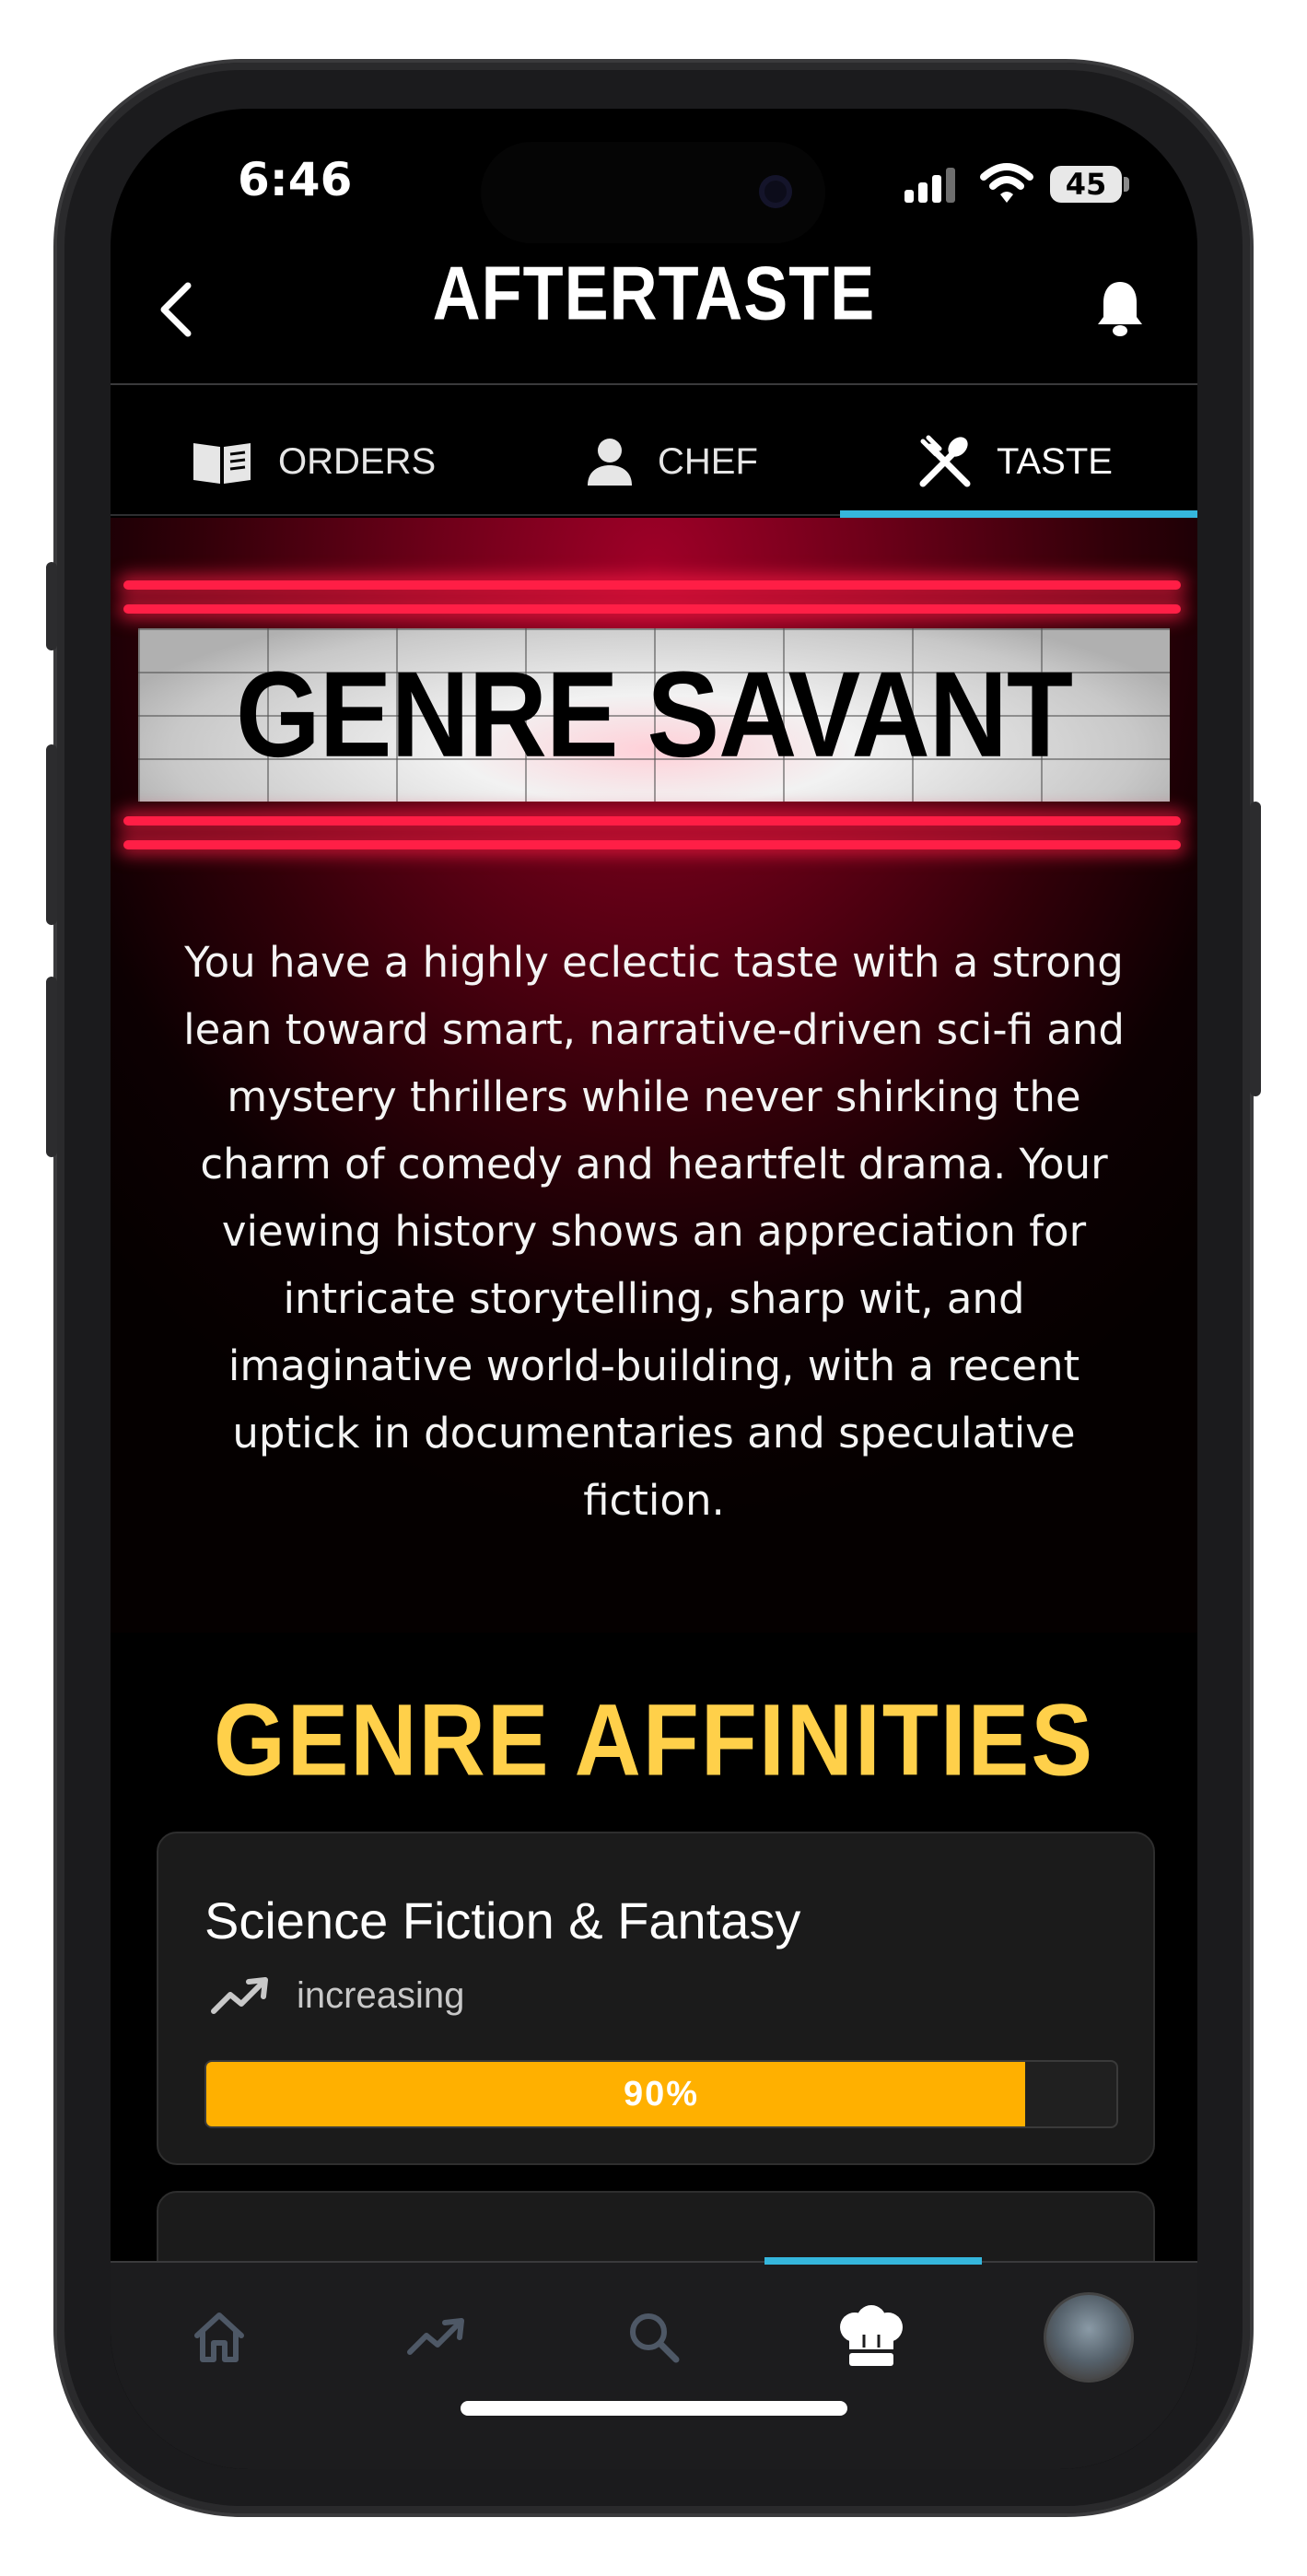 The width and height of the screenshot is (1307, 2576). I want to click on nav-home, so click(219, 2337).